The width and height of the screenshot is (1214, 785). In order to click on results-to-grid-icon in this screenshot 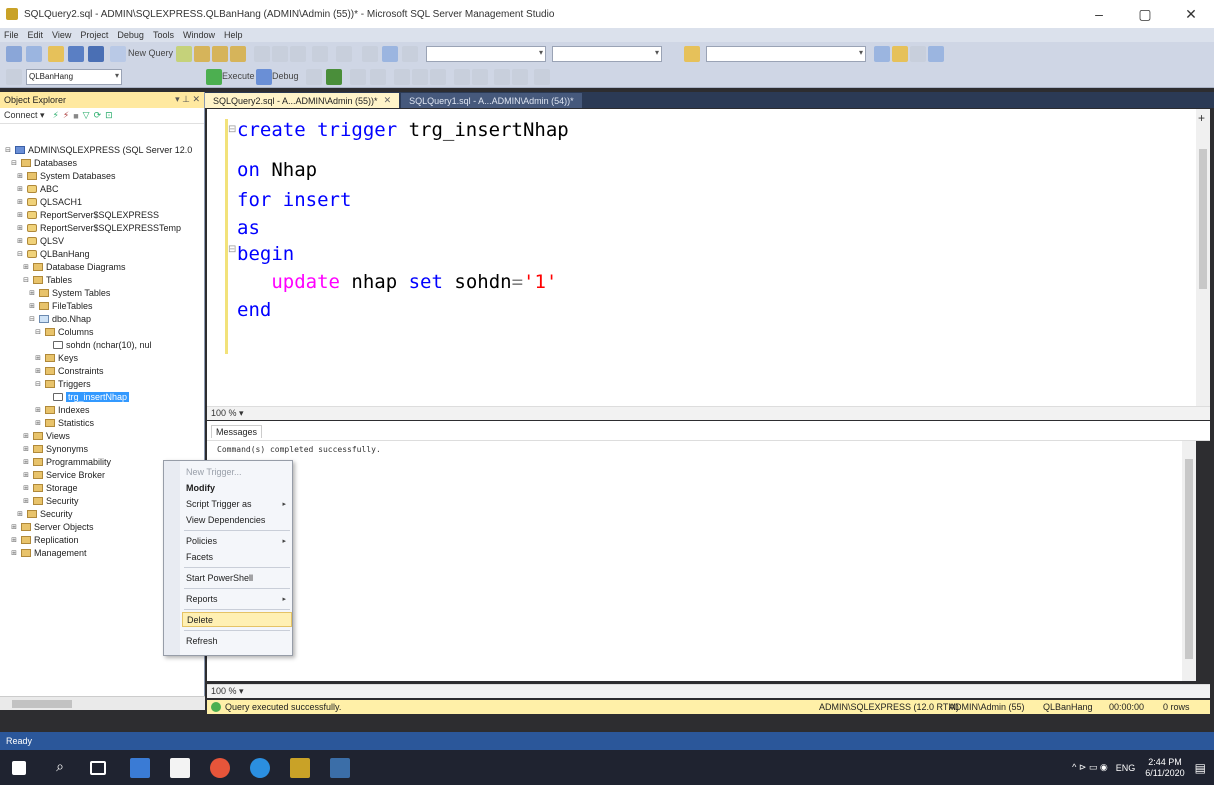, I will do `click(420, 77)`.